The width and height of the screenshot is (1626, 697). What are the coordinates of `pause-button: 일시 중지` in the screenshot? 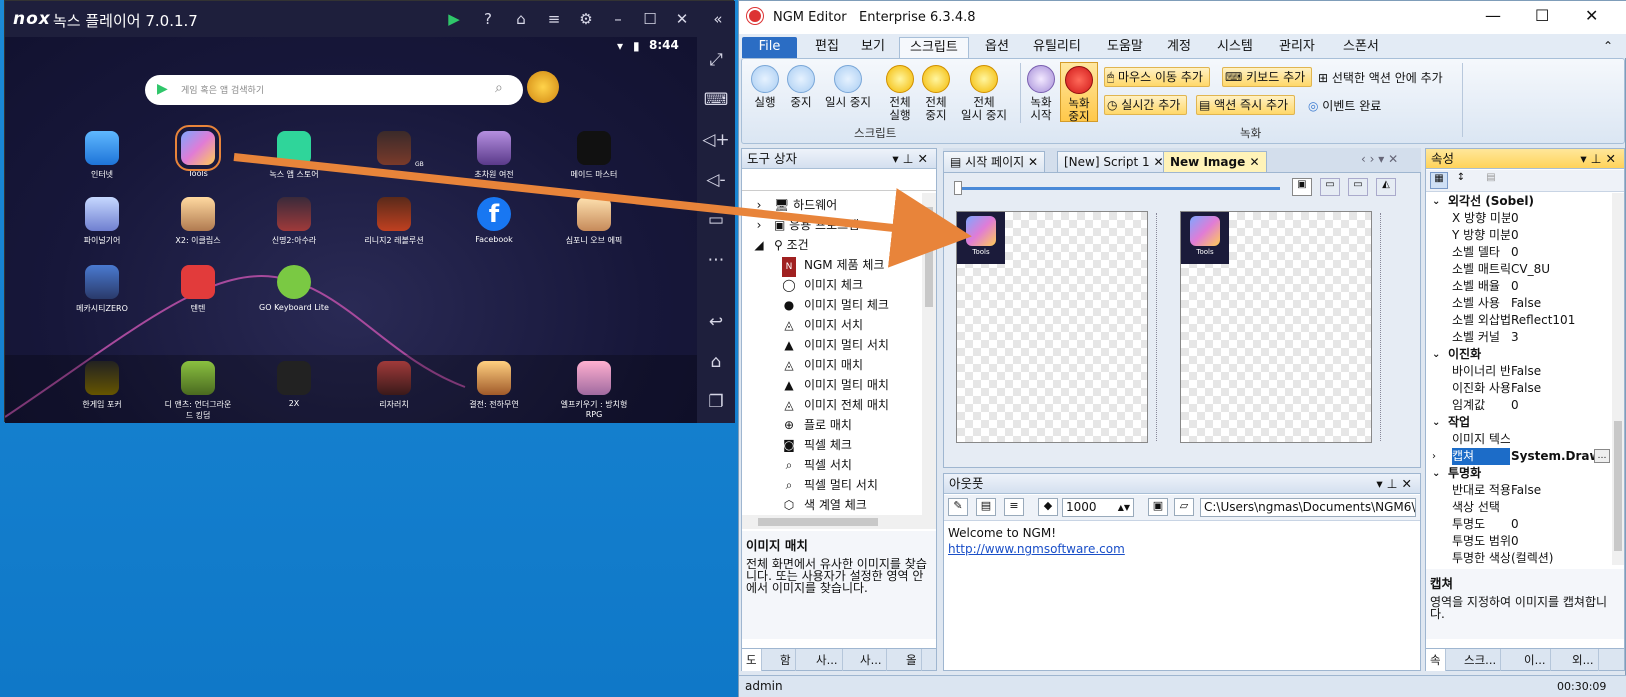 It's located at (848, 87).